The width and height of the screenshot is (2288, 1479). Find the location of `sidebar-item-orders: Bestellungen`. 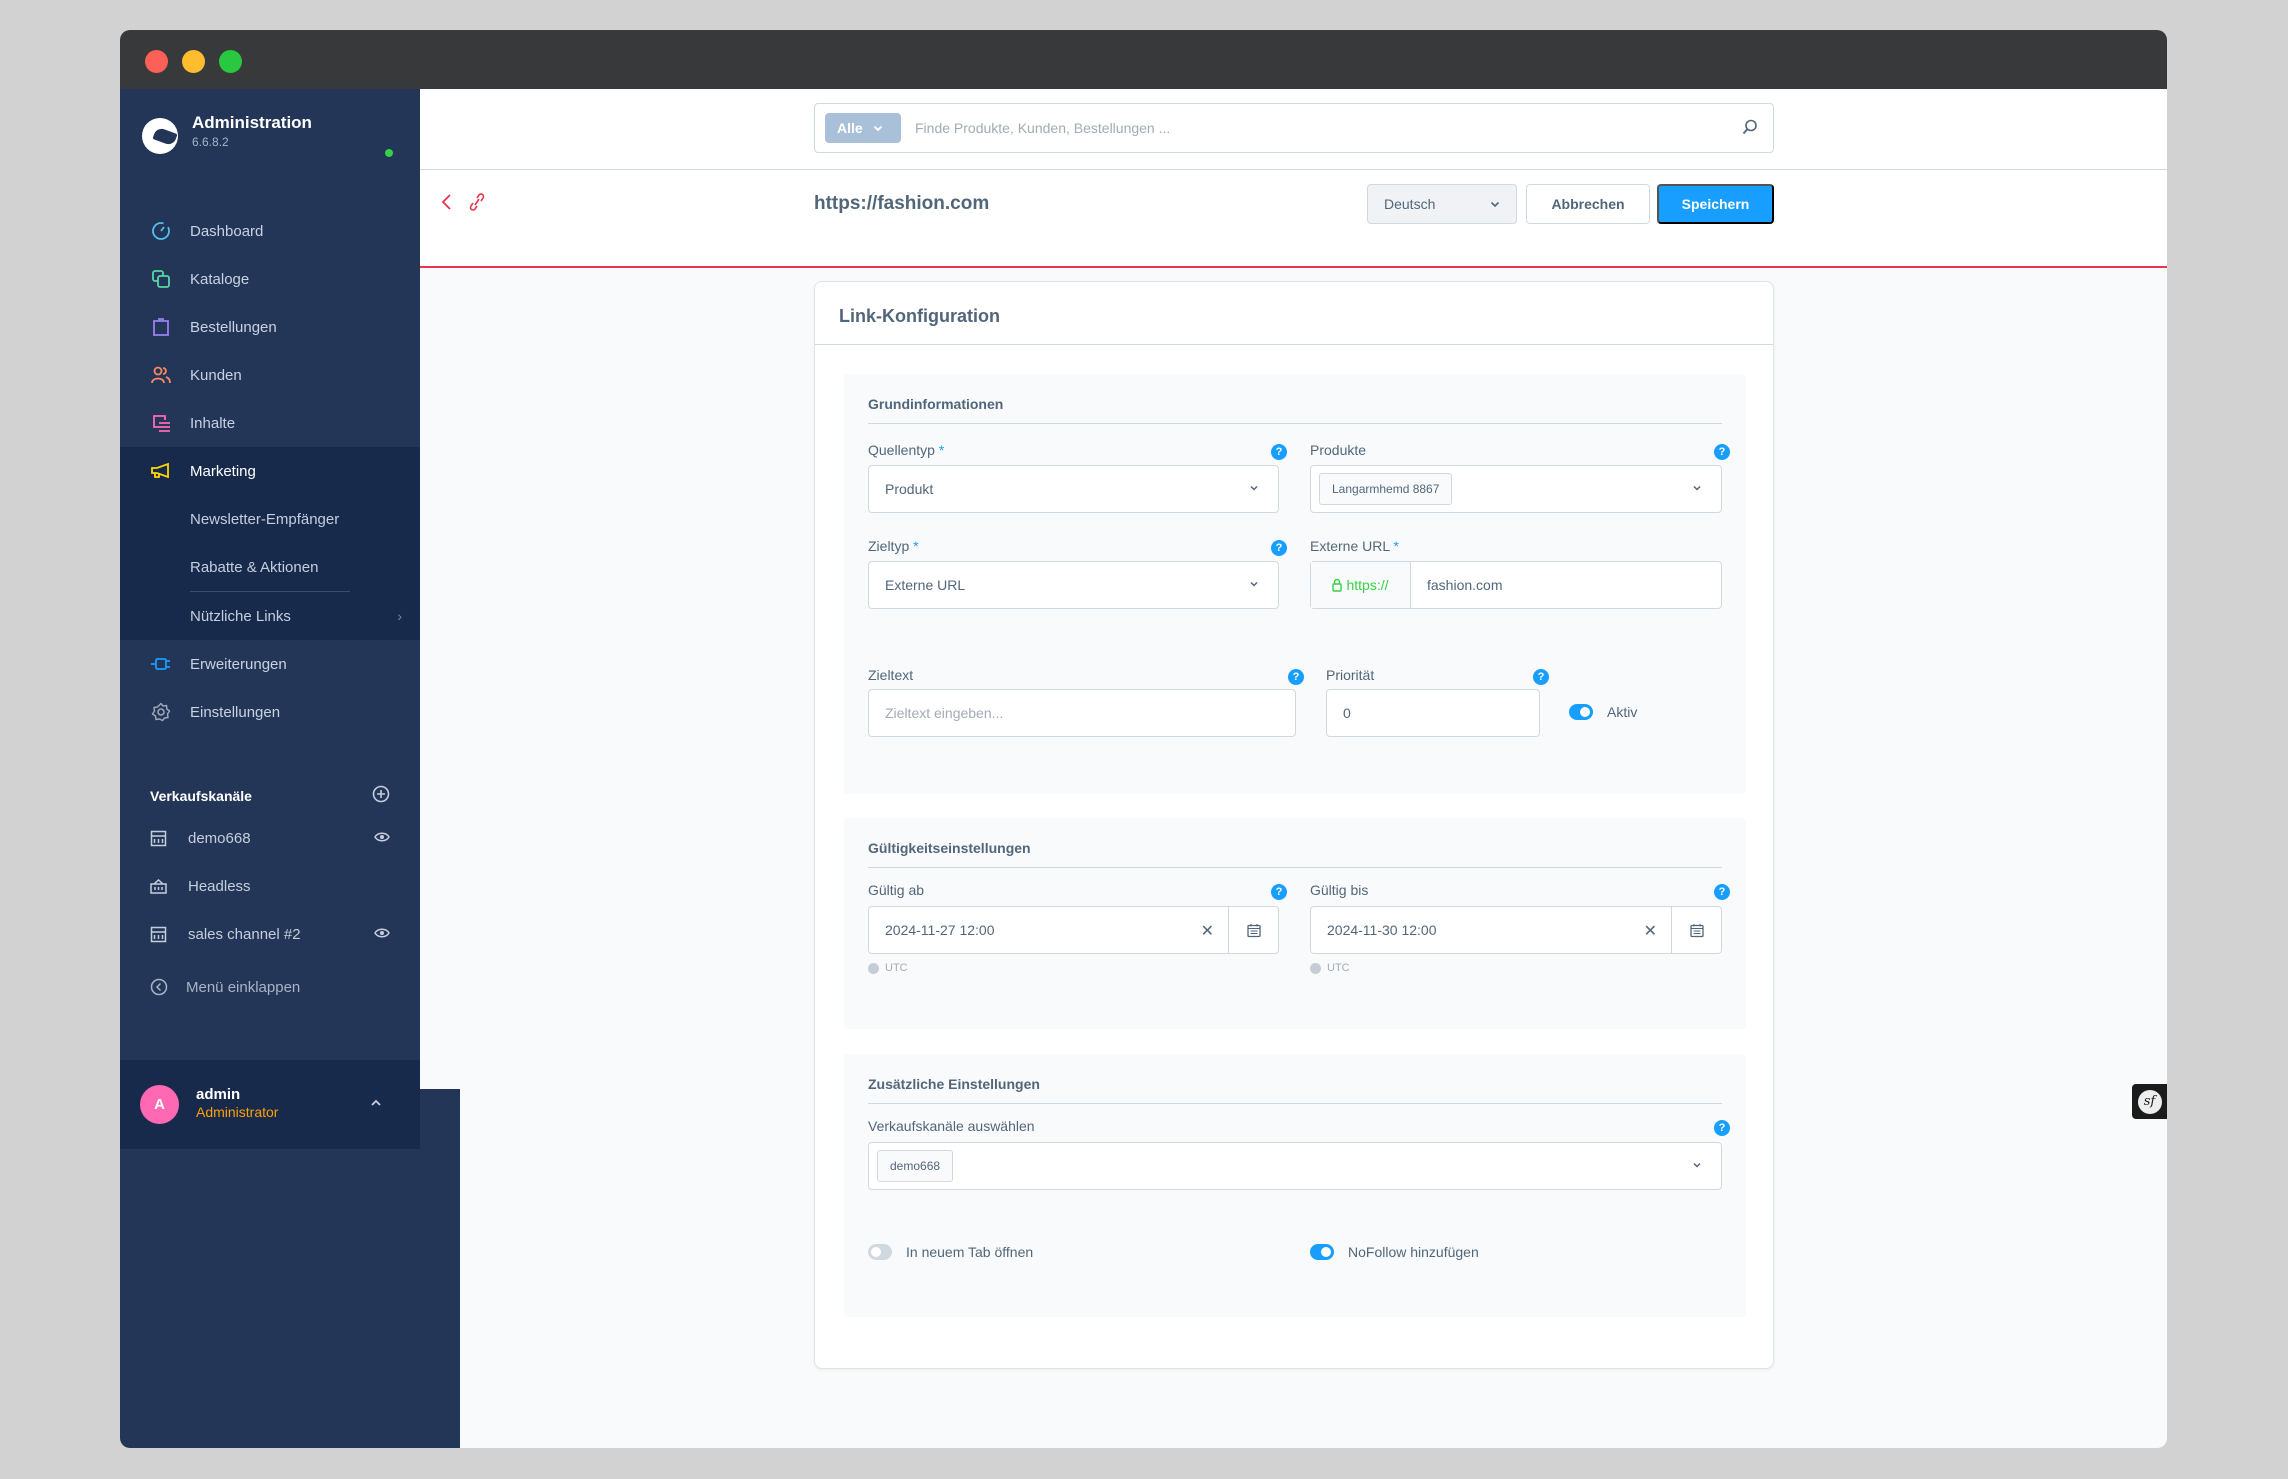

sidebar-item-orders: Bestellungen is located at coordinates (270, 327).